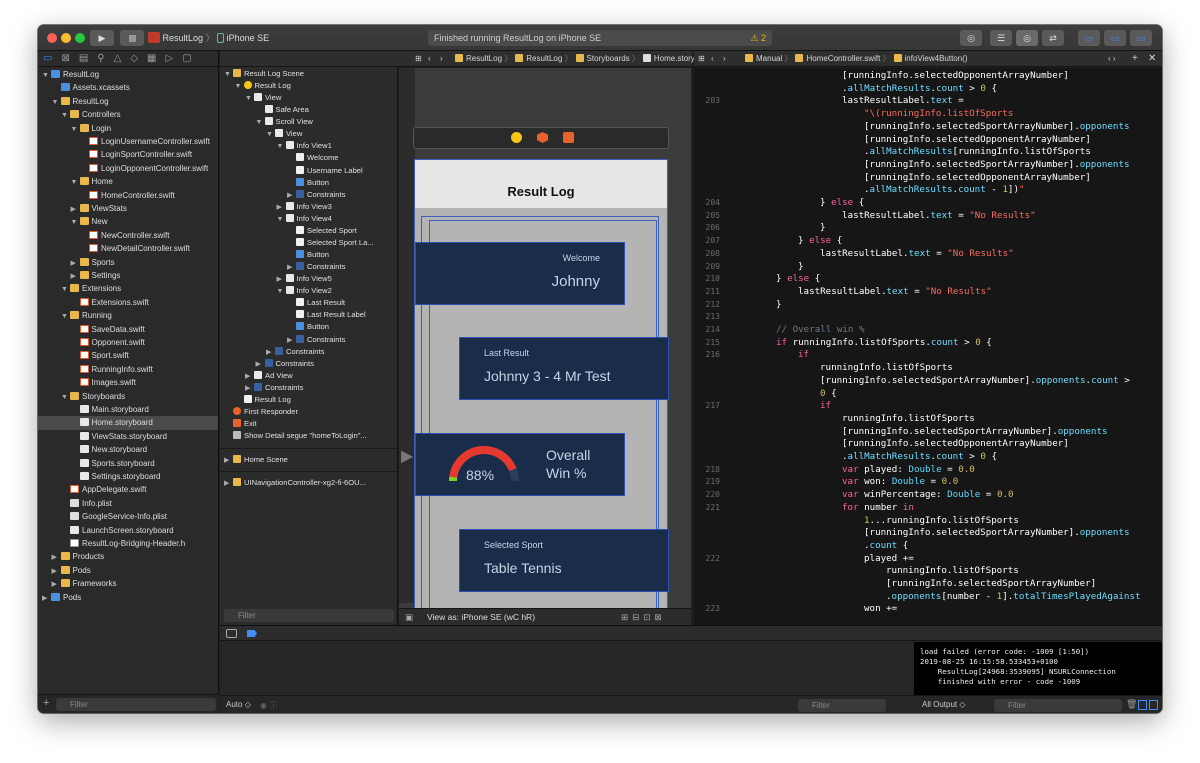 The image size is (1200, 763). I want to click on breakpoint-icon, so click(252, 633).